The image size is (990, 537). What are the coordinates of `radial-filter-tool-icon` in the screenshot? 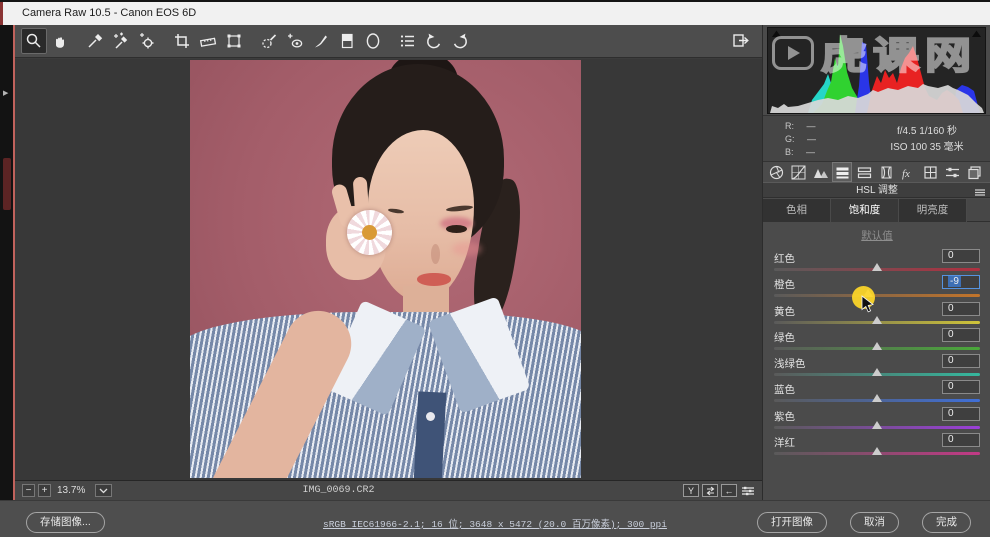 It's located at (373, 41).